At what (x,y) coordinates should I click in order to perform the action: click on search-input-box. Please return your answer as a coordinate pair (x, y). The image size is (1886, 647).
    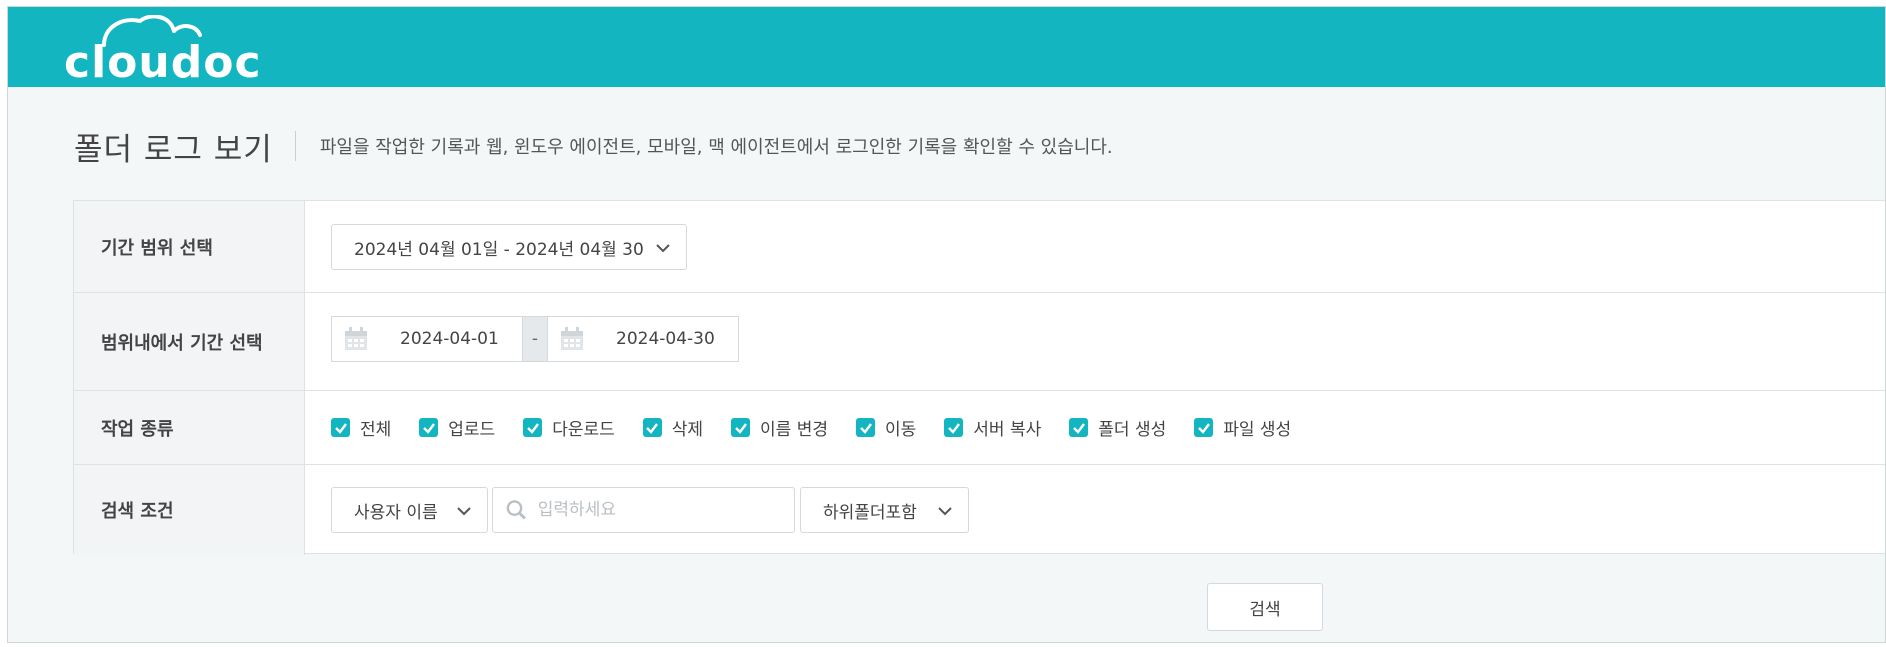
    Looking at the image, I should click on (643, 510).